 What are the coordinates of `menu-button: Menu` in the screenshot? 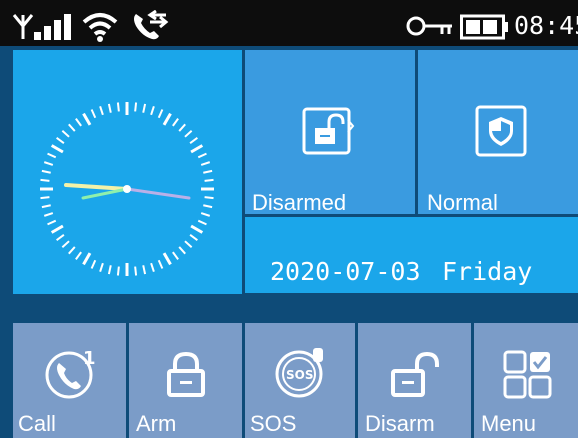 It's located at (526, 380).